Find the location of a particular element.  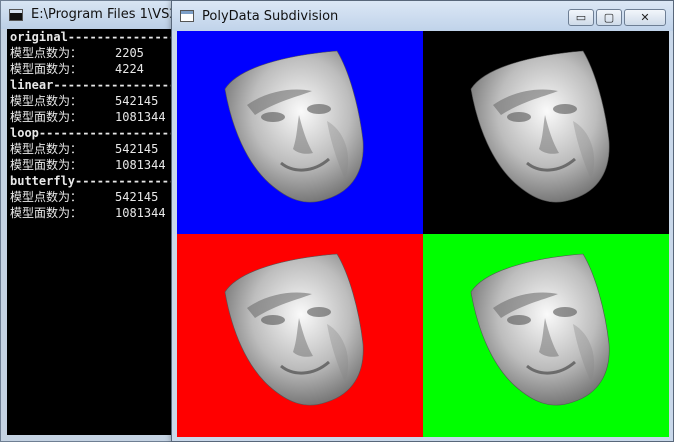

close-icon: ✕ is located at coordinates (645, 17).